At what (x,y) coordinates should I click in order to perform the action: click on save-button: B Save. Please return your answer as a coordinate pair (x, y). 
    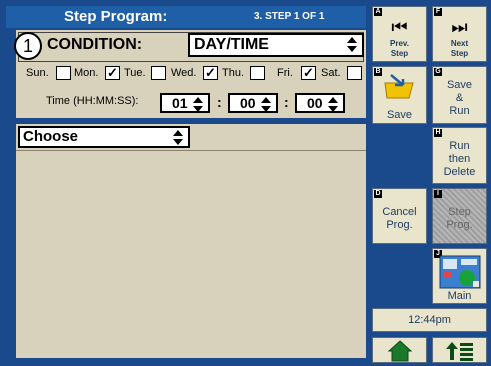
    Looking at the image, I should click on (399, 95).